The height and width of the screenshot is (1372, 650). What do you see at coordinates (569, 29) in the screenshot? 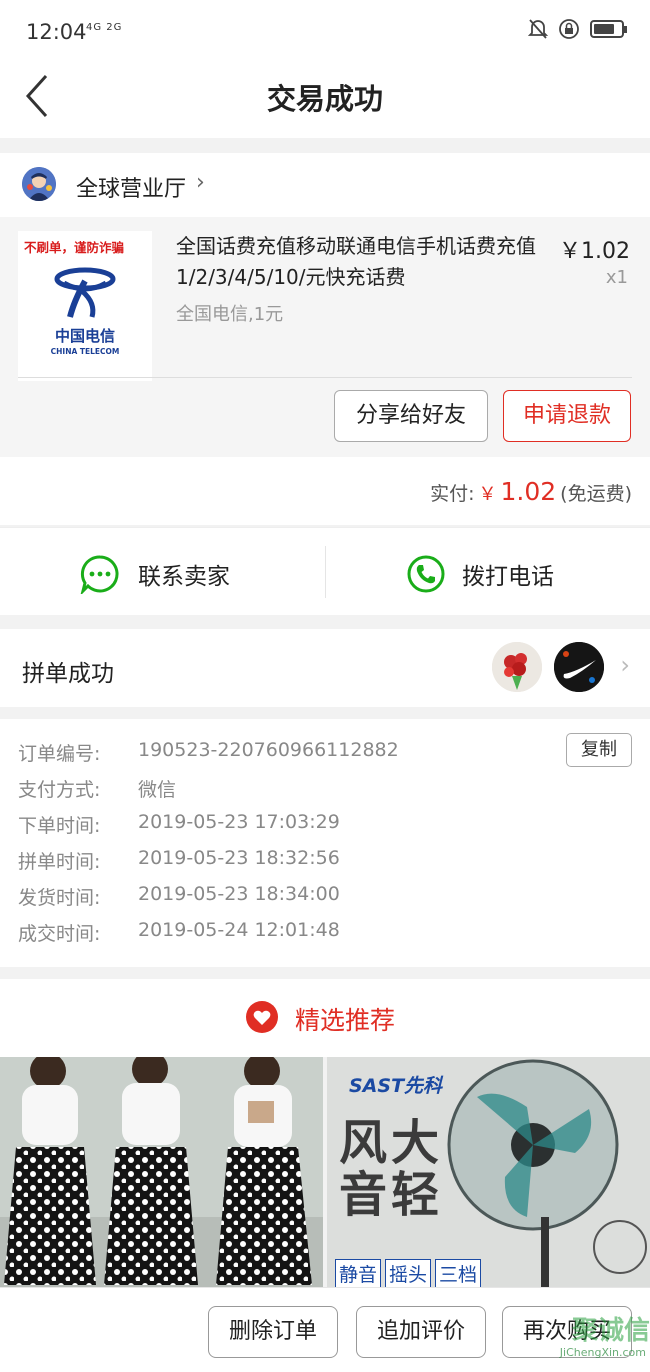
I see `lock-rotation-icon` at bounding box center [569, 29].